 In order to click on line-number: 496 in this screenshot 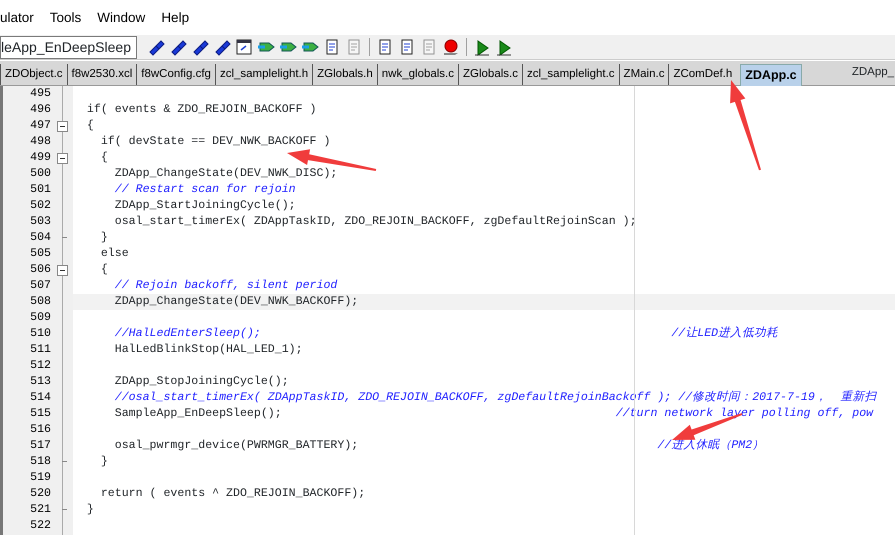, I will do `click(40, 110)`.